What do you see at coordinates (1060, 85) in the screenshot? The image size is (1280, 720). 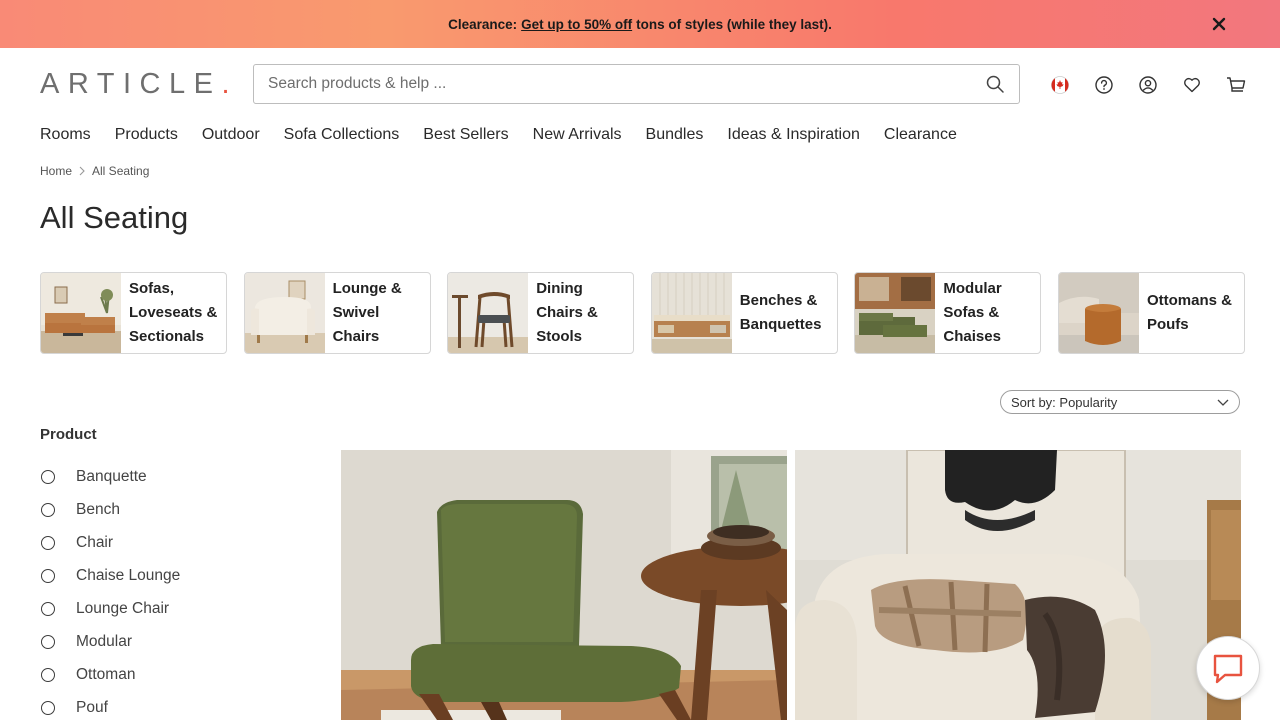 I see `canada-flag-icon` at bounding box center [1060, 85].